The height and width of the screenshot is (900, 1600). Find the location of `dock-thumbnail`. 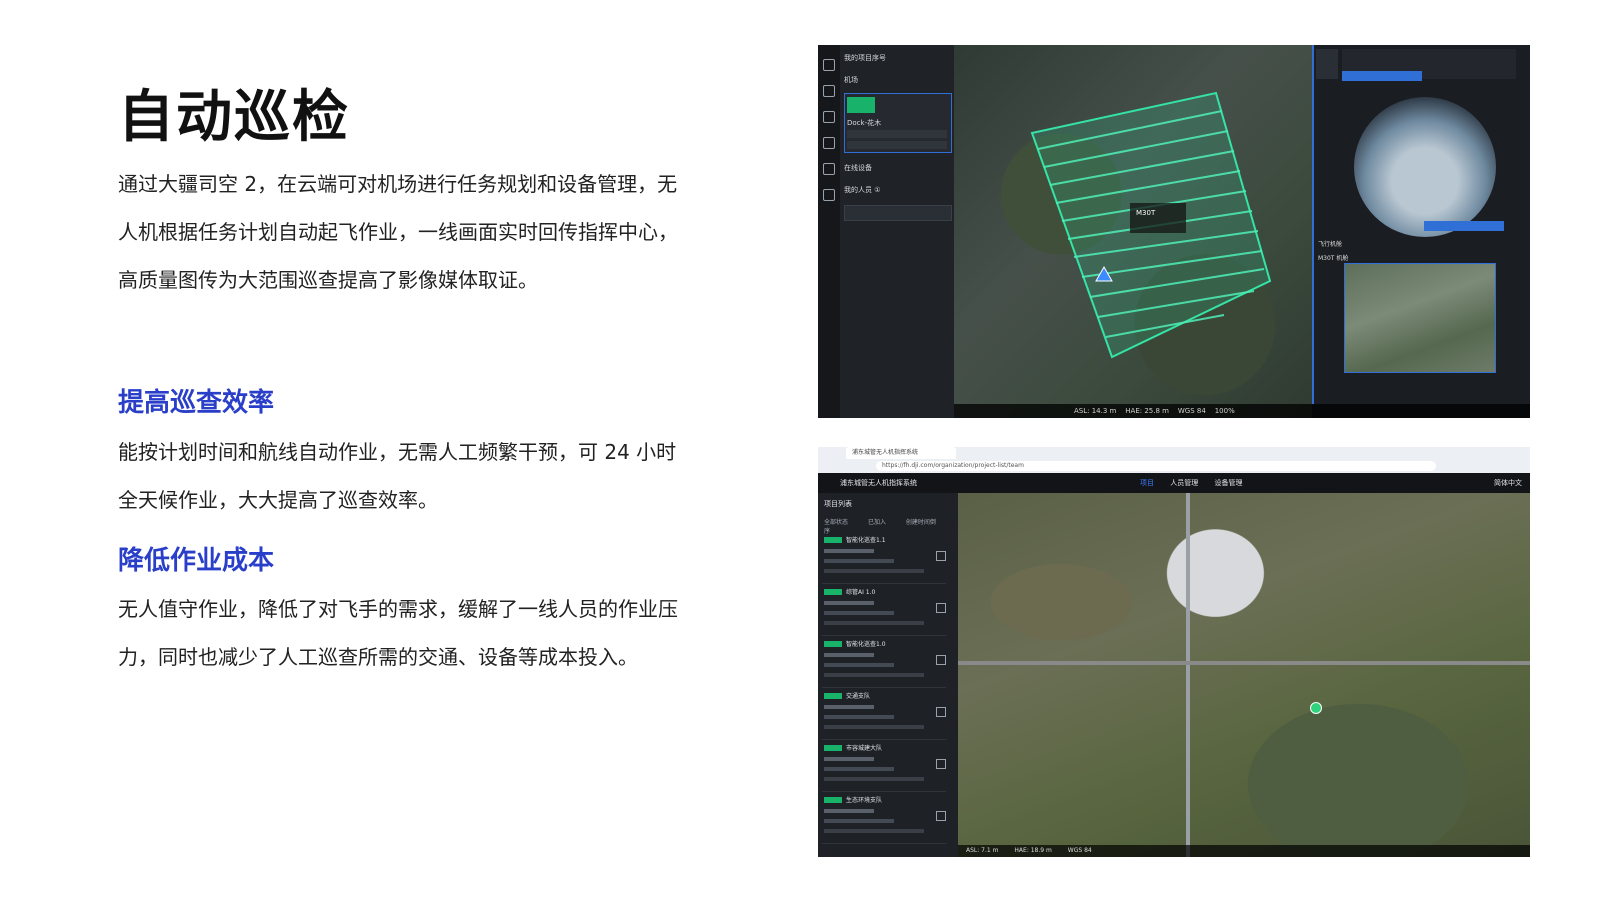

dock-thumbnail is located at coordinates (1327, 64).